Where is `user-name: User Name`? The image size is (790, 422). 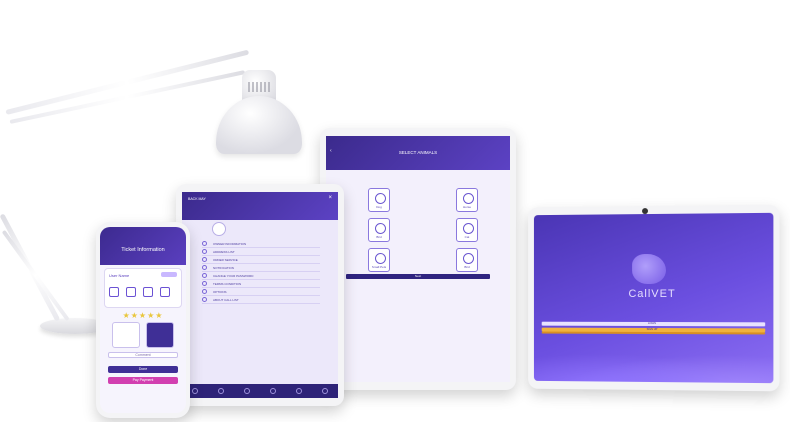 user-name: User Name is located at coordinates (119, 275).